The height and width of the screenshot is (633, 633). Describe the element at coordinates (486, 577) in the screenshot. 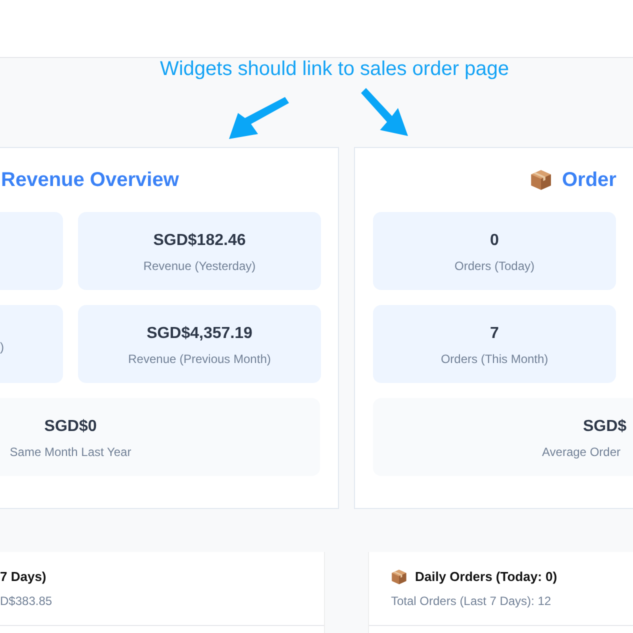

I see `panel-title: Daily Orders (Today: 0)` at that location.